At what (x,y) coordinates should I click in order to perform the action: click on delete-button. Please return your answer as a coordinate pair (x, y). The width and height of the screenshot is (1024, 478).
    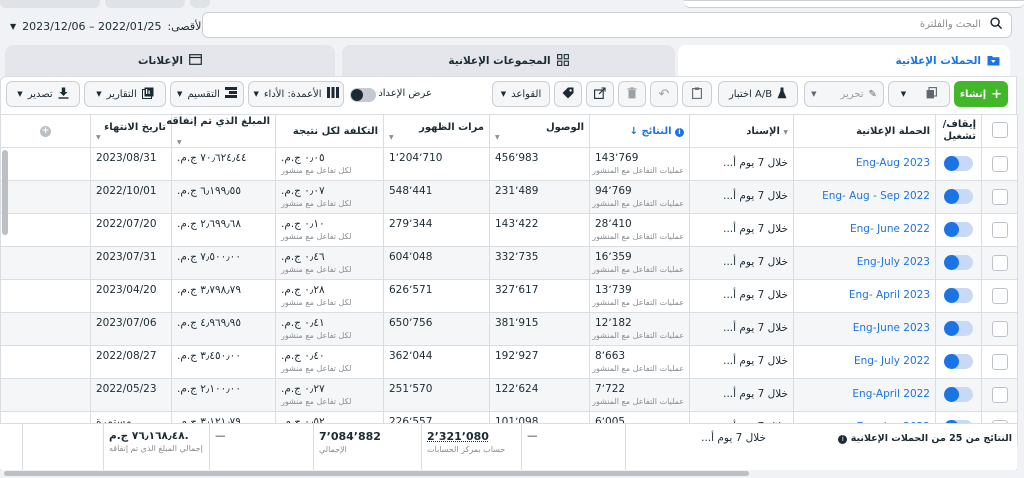
    Looking at the image, I should click on (632, 94).